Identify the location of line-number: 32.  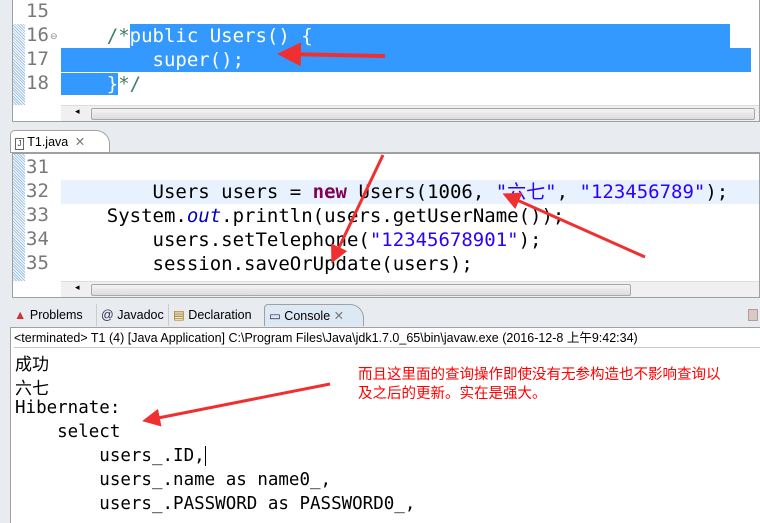
(37, 191).